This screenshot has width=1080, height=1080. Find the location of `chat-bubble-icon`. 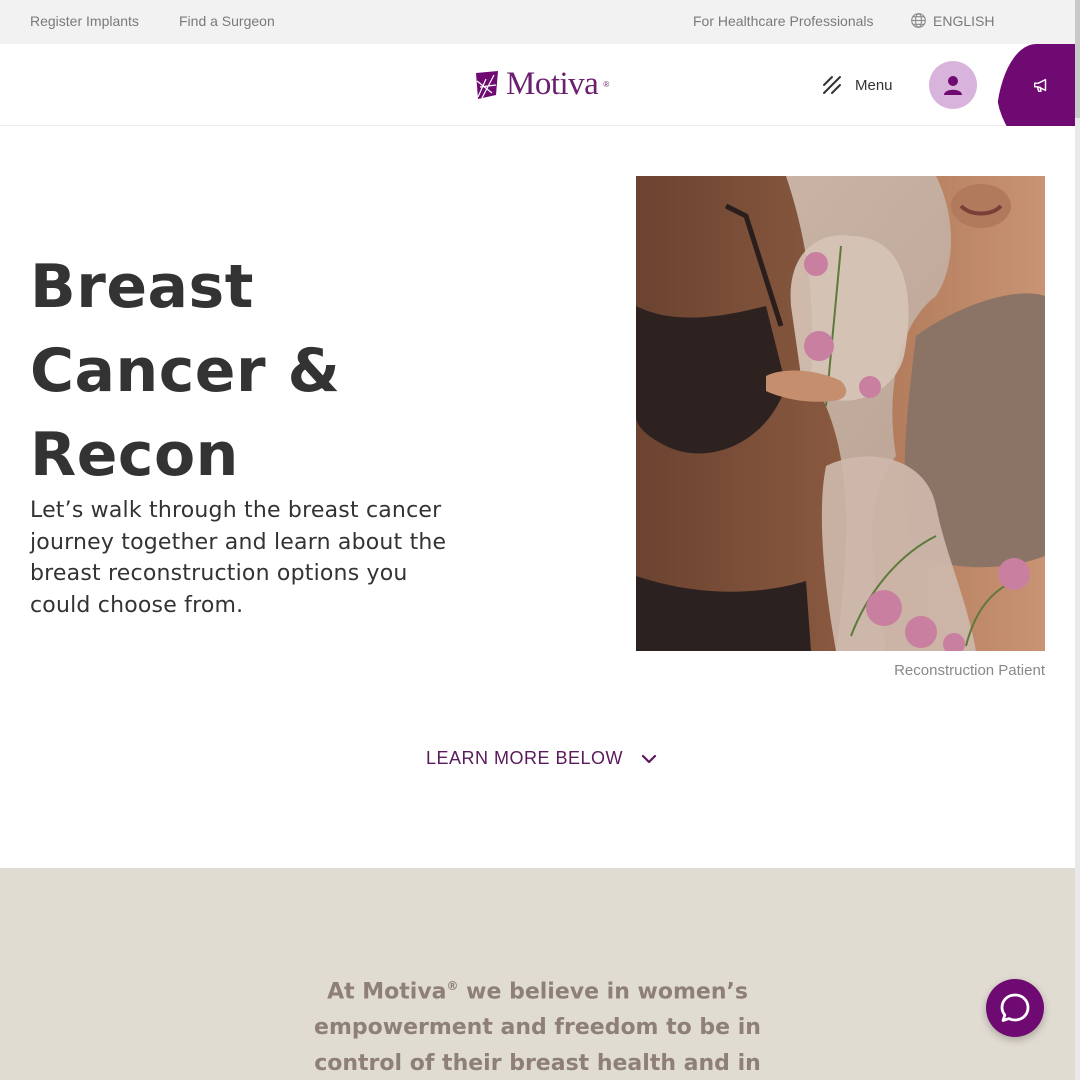

chat-bubble-icon is located at coordinates (1015, 1007).